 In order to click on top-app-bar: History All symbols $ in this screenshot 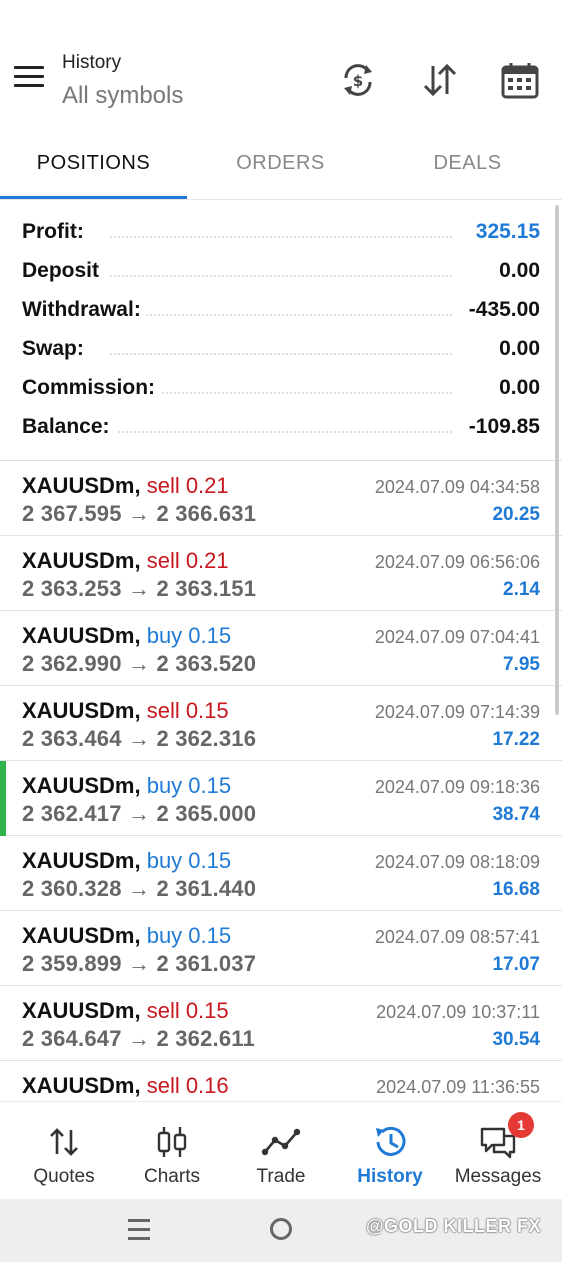, I will do `click(281, 65)`.